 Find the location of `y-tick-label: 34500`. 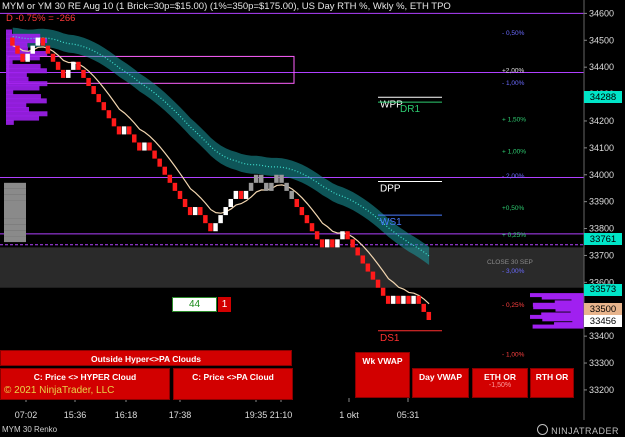

y-tick-label: 34500 is located at coordinates (601, 40).